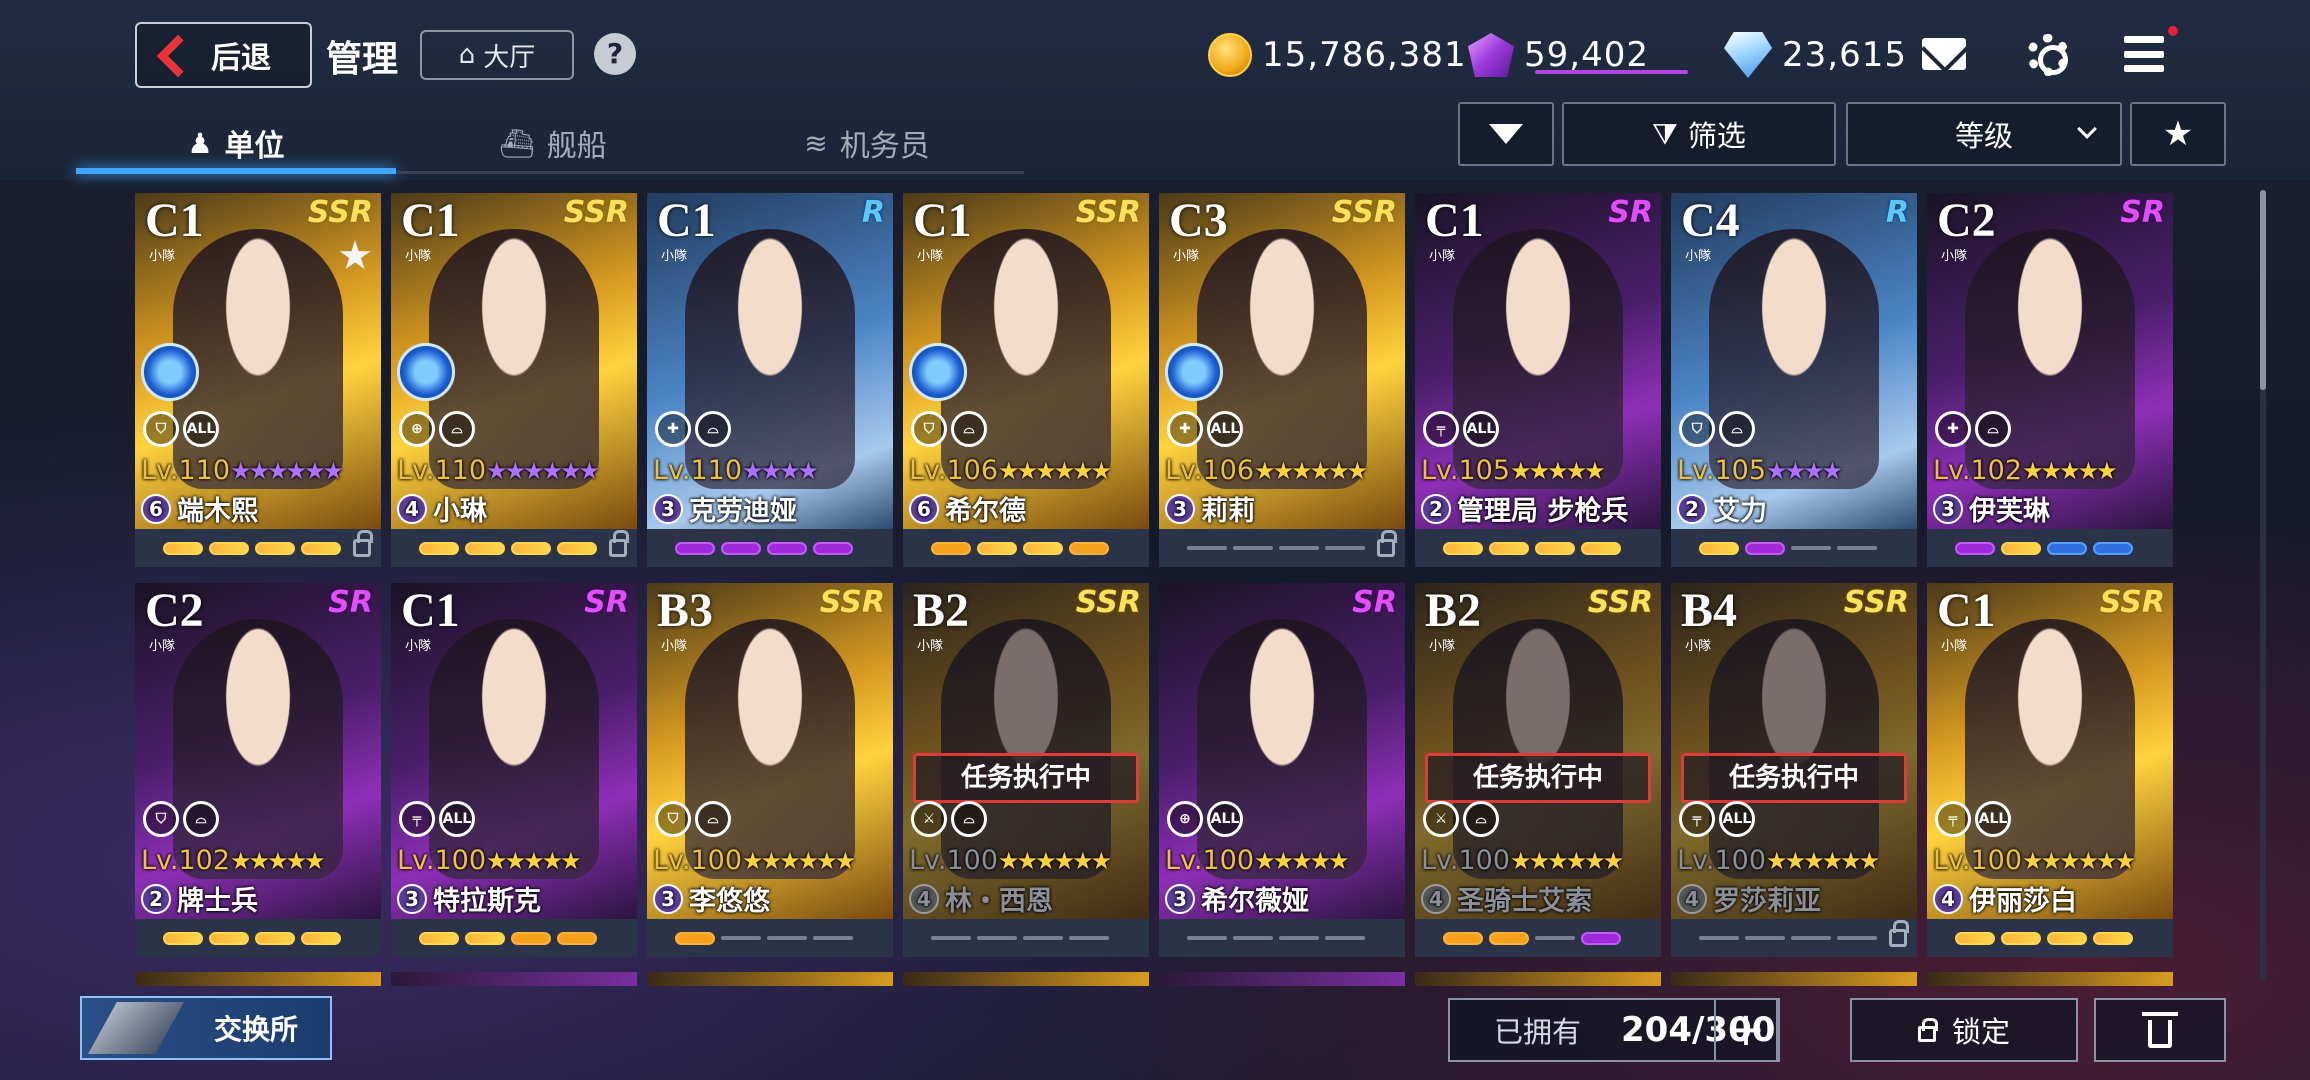  Describe the element at coordinates (258, 770) in the screenshot. I see `unit-card: C2 小隊 SR ⛉ ⌓ Lv.102★★★★★ 2 牌士兵` at that location.